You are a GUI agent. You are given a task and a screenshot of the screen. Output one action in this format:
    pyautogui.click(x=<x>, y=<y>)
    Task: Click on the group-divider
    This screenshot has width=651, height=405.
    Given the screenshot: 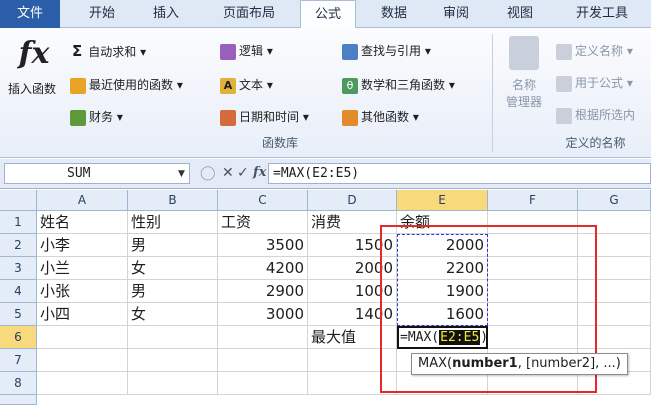 What is the action you would take?
    pyautogui.click(x=492, y=93)
    